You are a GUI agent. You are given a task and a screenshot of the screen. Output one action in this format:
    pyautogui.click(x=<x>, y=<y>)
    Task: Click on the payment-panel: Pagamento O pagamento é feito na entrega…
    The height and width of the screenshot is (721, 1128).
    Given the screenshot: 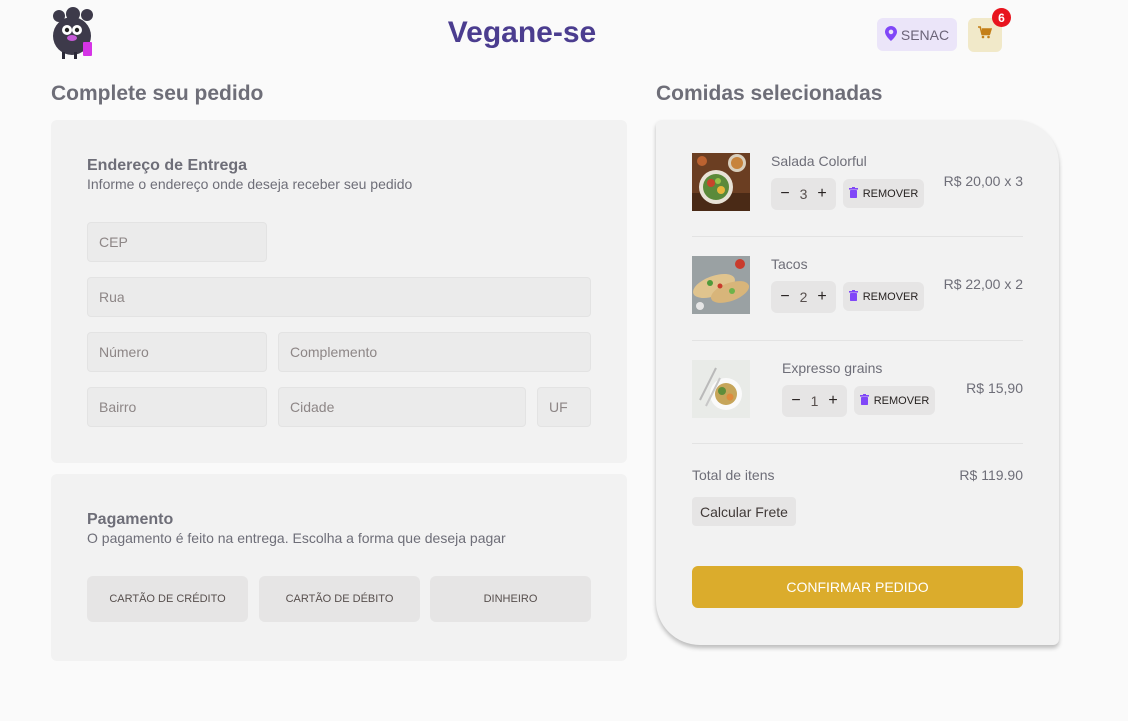 What is the action you would take?
    pyautogui.click(x=339, y=567)
    